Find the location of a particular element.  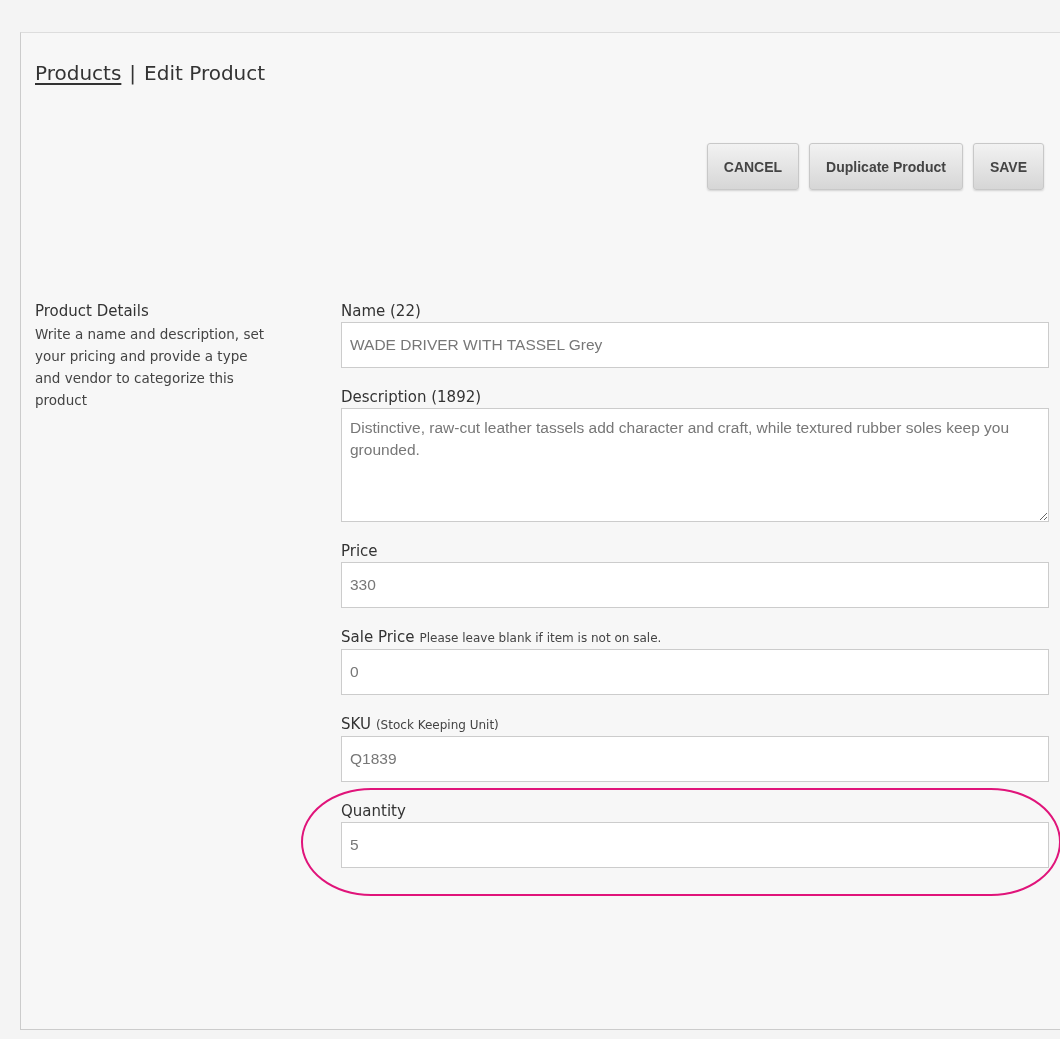

input-field: Q1839 is located at coordinates (695, 759).